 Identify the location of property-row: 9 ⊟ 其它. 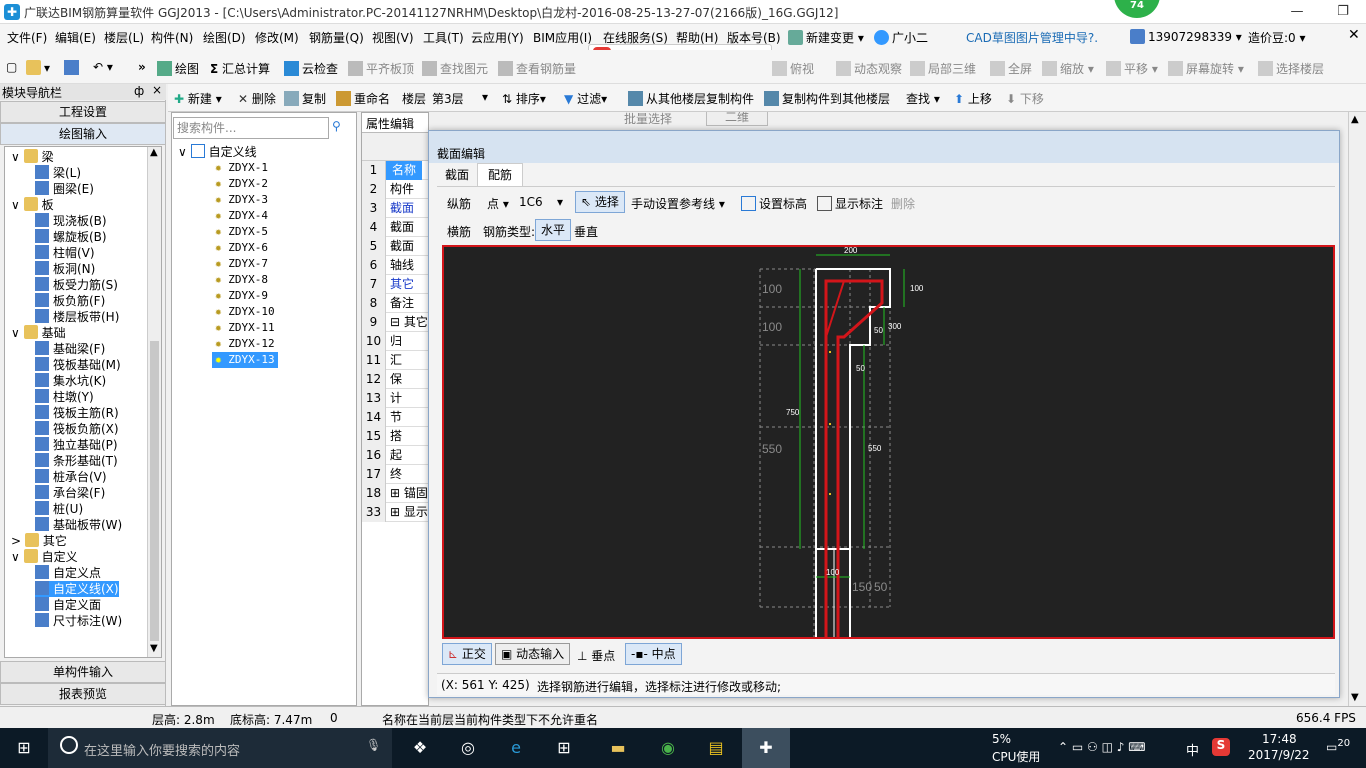
(395, 322).